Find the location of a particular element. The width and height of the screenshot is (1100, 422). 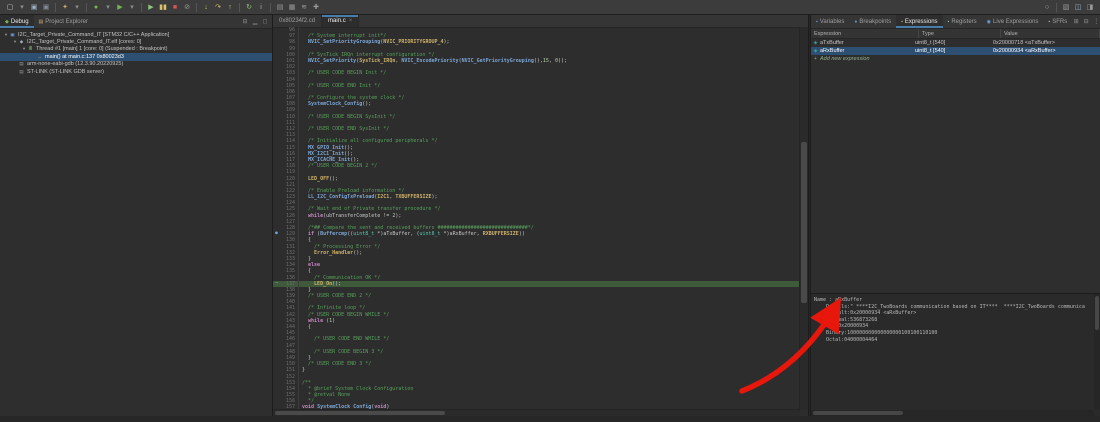

tab-0x80234f2-cd: 0x80234f2.cd is located at coordinates (298, 21).